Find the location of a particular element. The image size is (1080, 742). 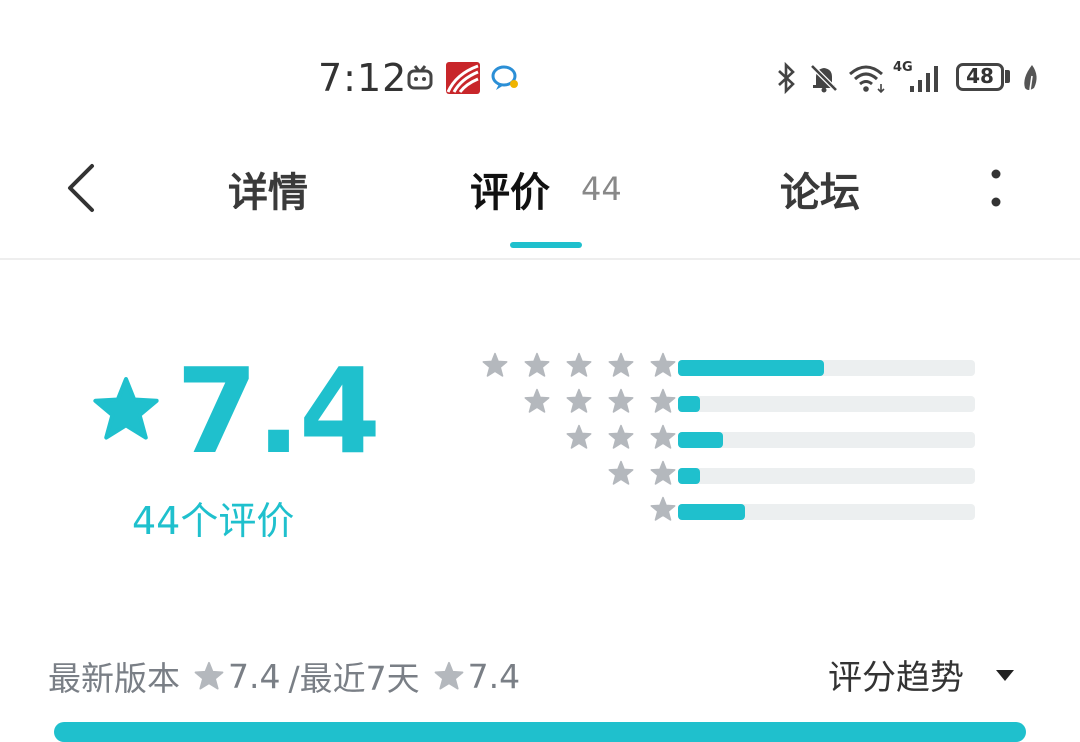

app-icon is located at coordinates (463, 78).